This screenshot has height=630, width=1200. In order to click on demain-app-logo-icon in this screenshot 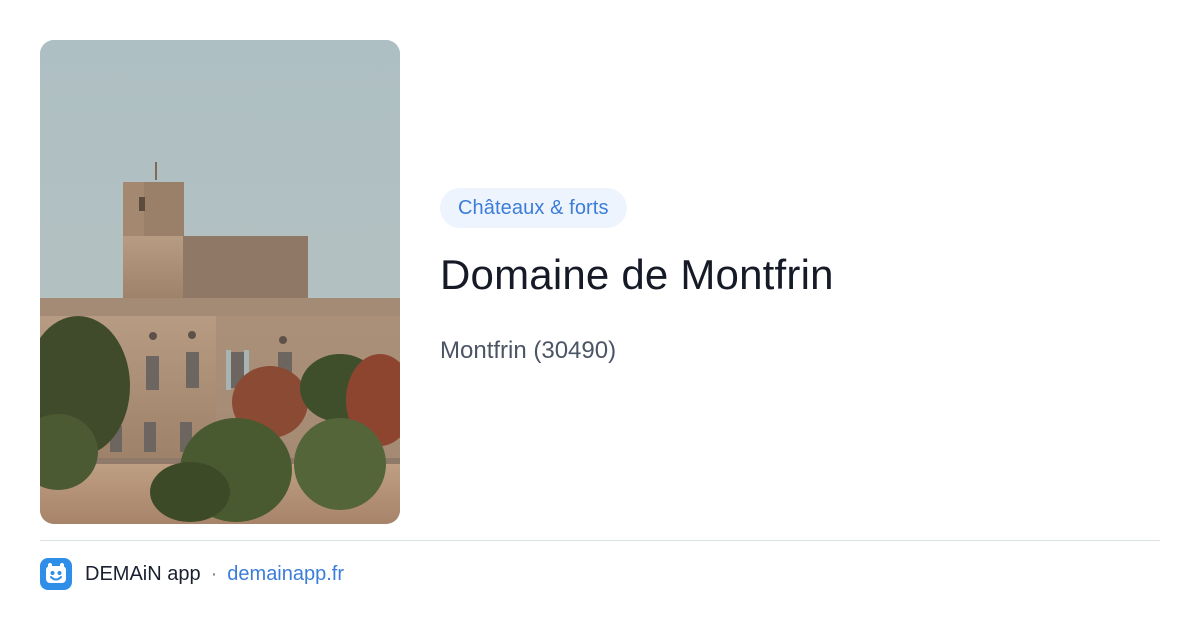, I will do `click(56, 574)`.